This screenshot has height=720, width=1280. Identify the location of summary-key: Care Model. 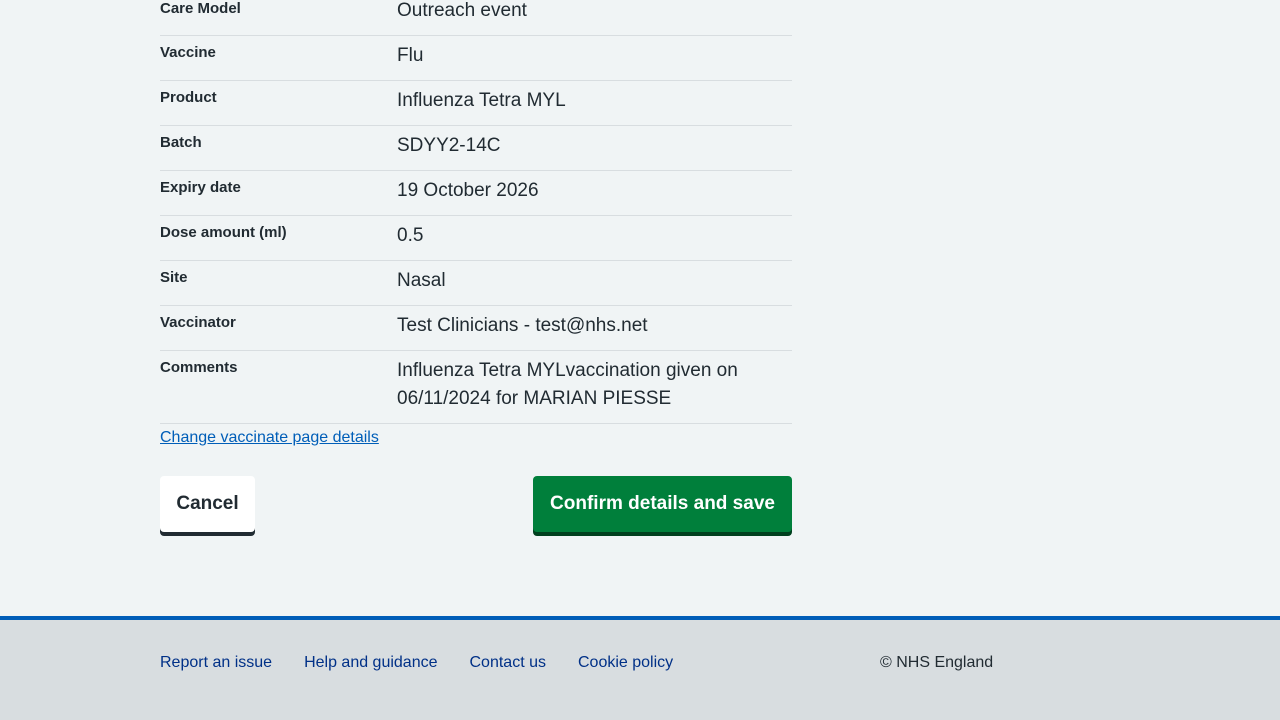
(200, 8).